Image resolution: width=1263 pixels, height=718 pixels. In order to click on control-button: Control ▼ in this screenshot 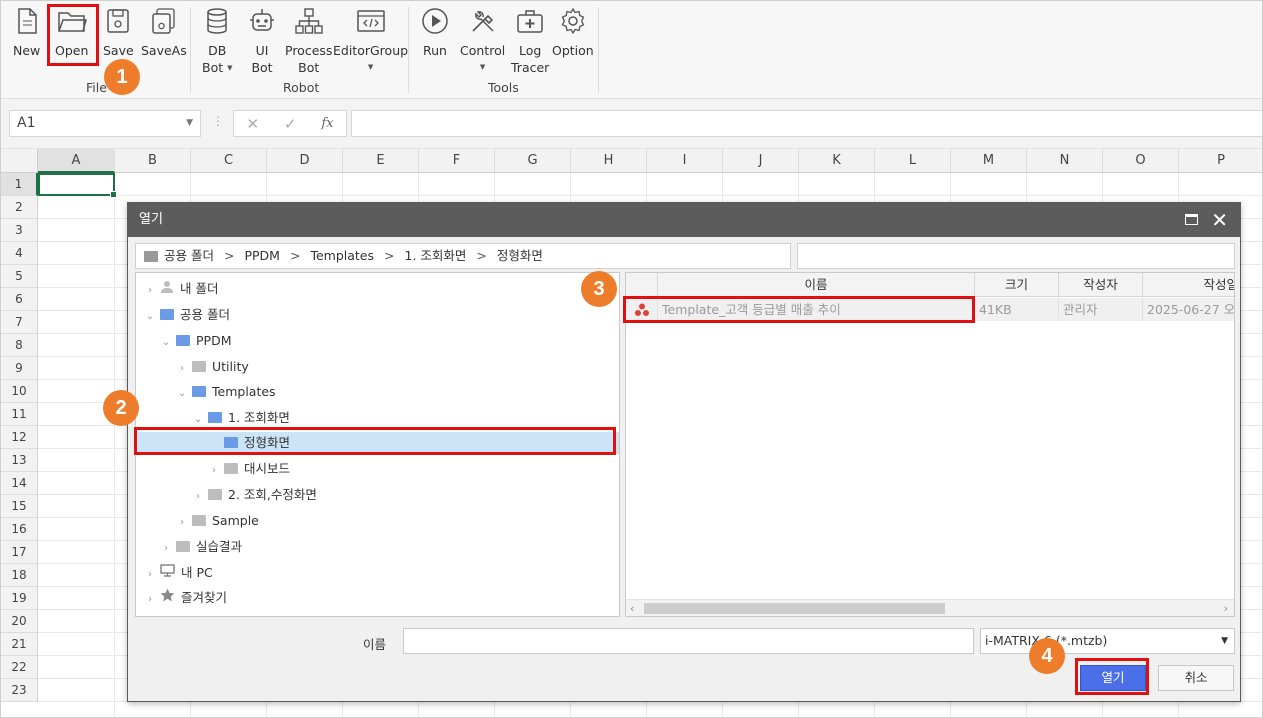, I will do `click(482, 43)`.